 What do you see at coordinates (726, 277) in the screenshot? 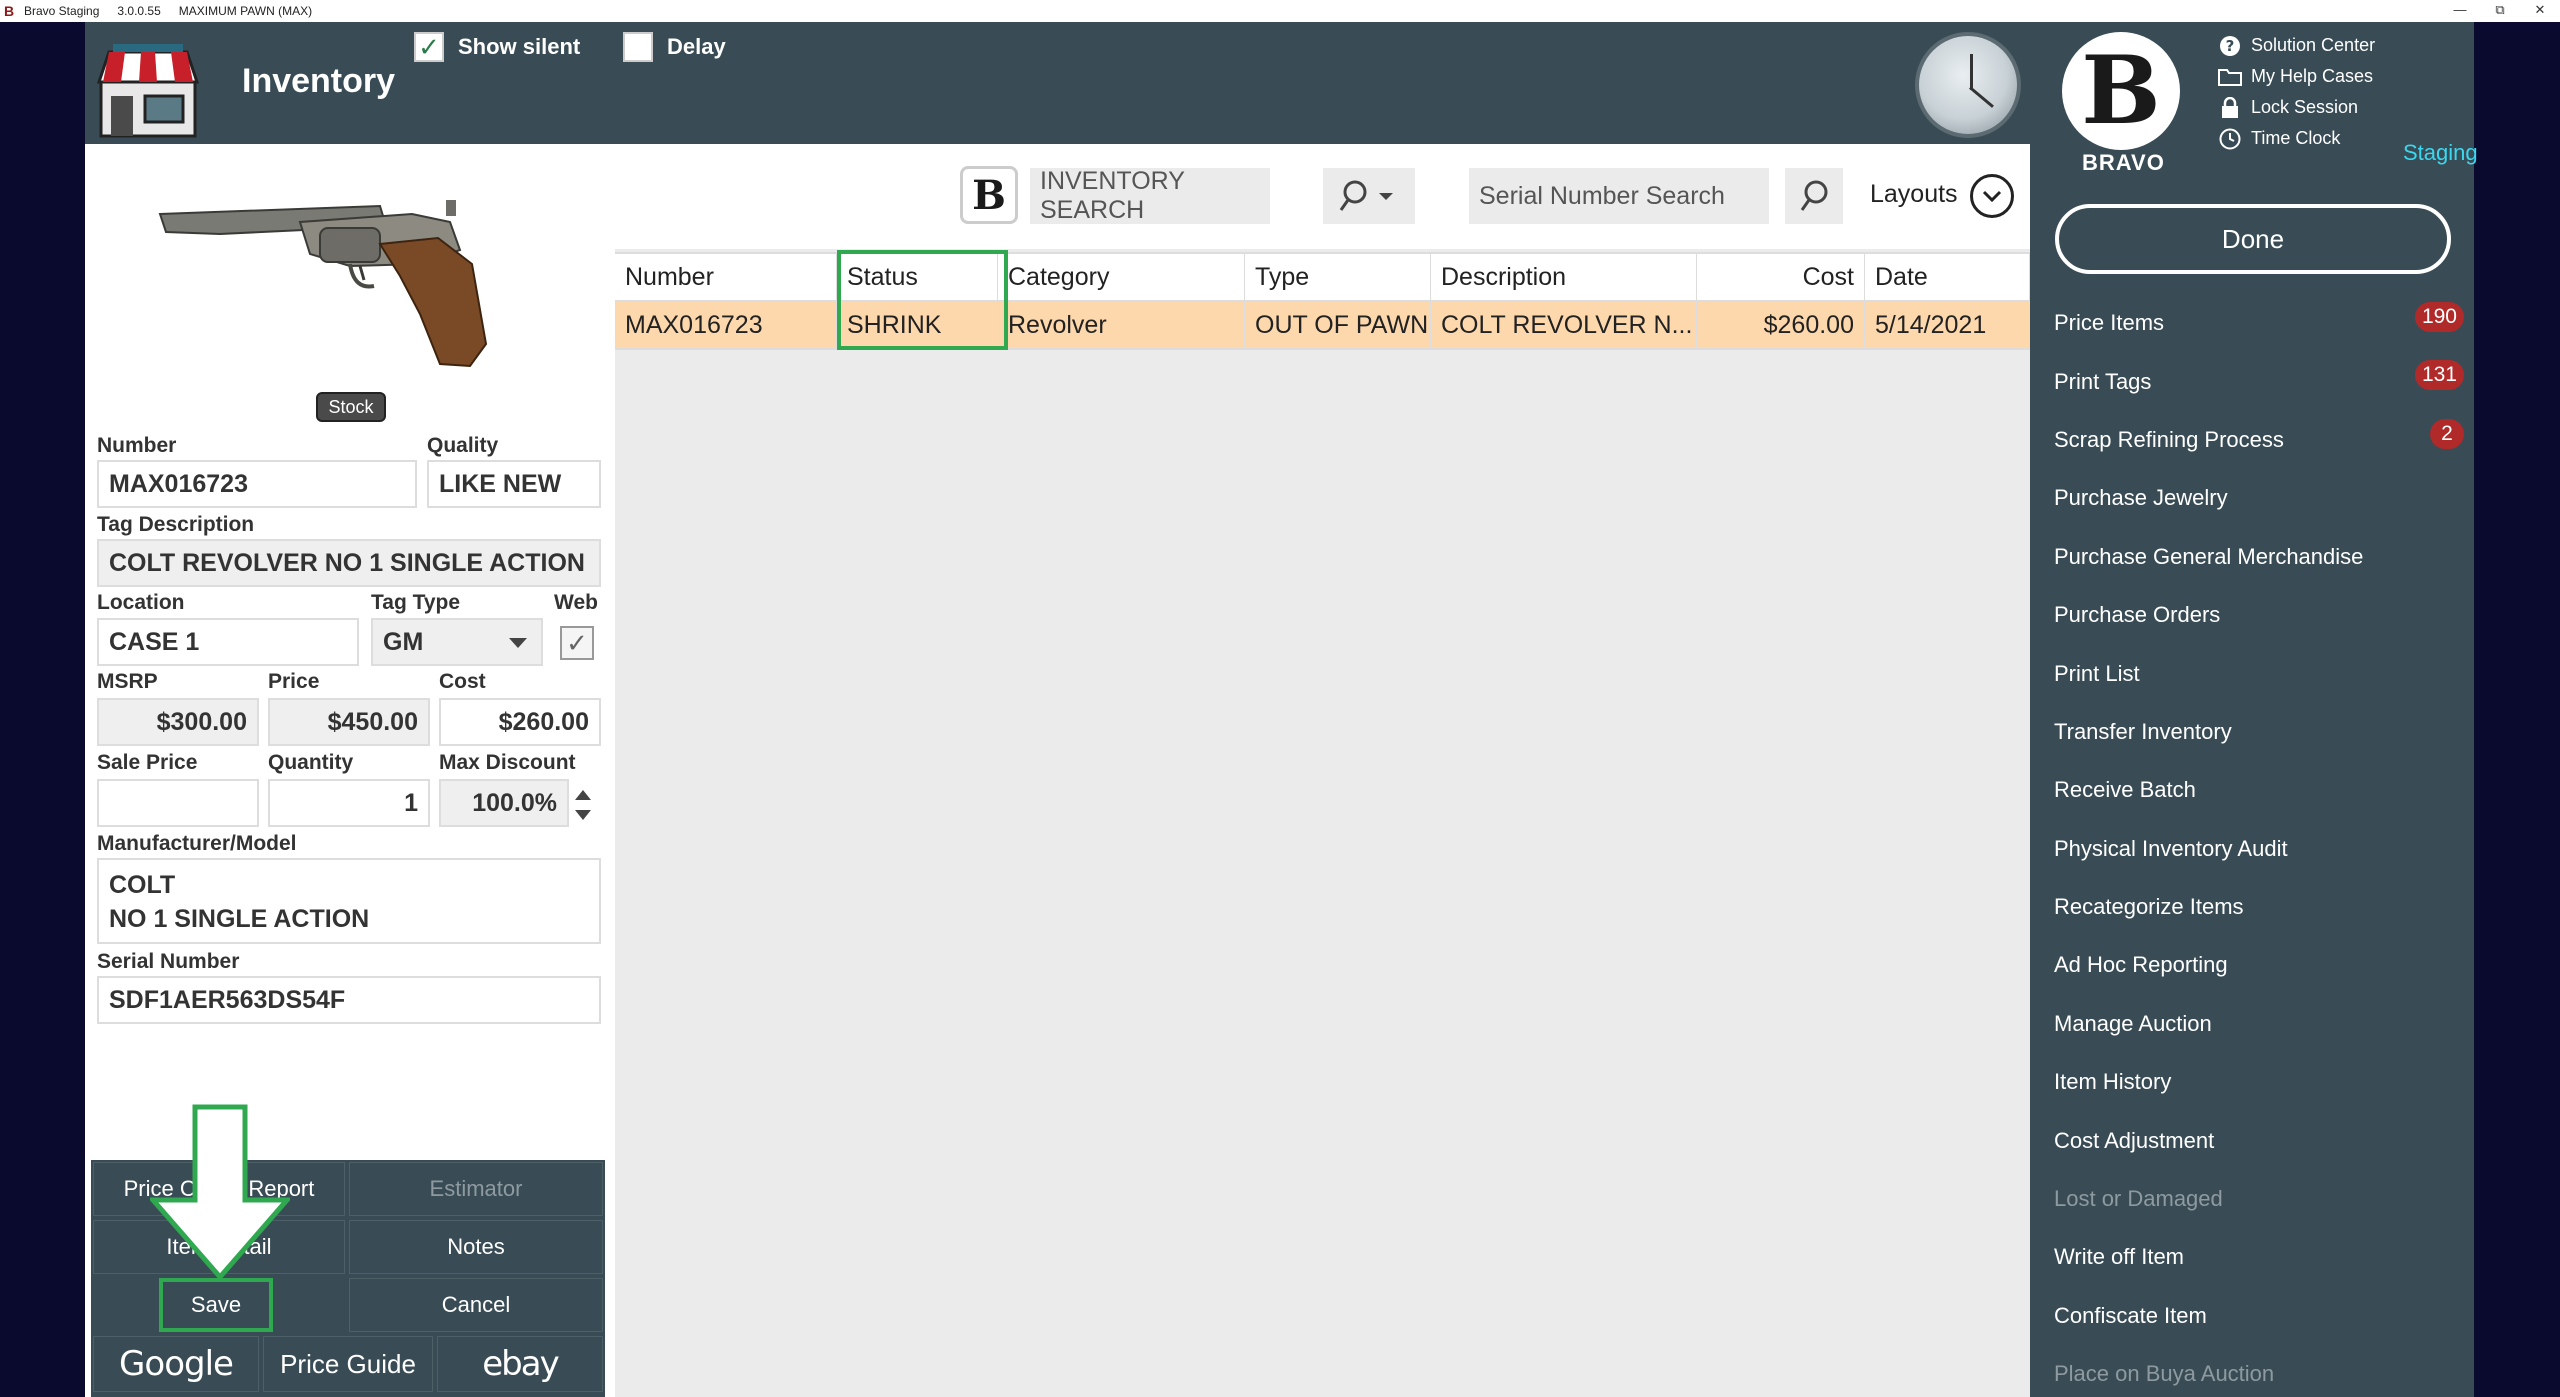
I see `column-header-number: Number` at bounding box center [726, 277].